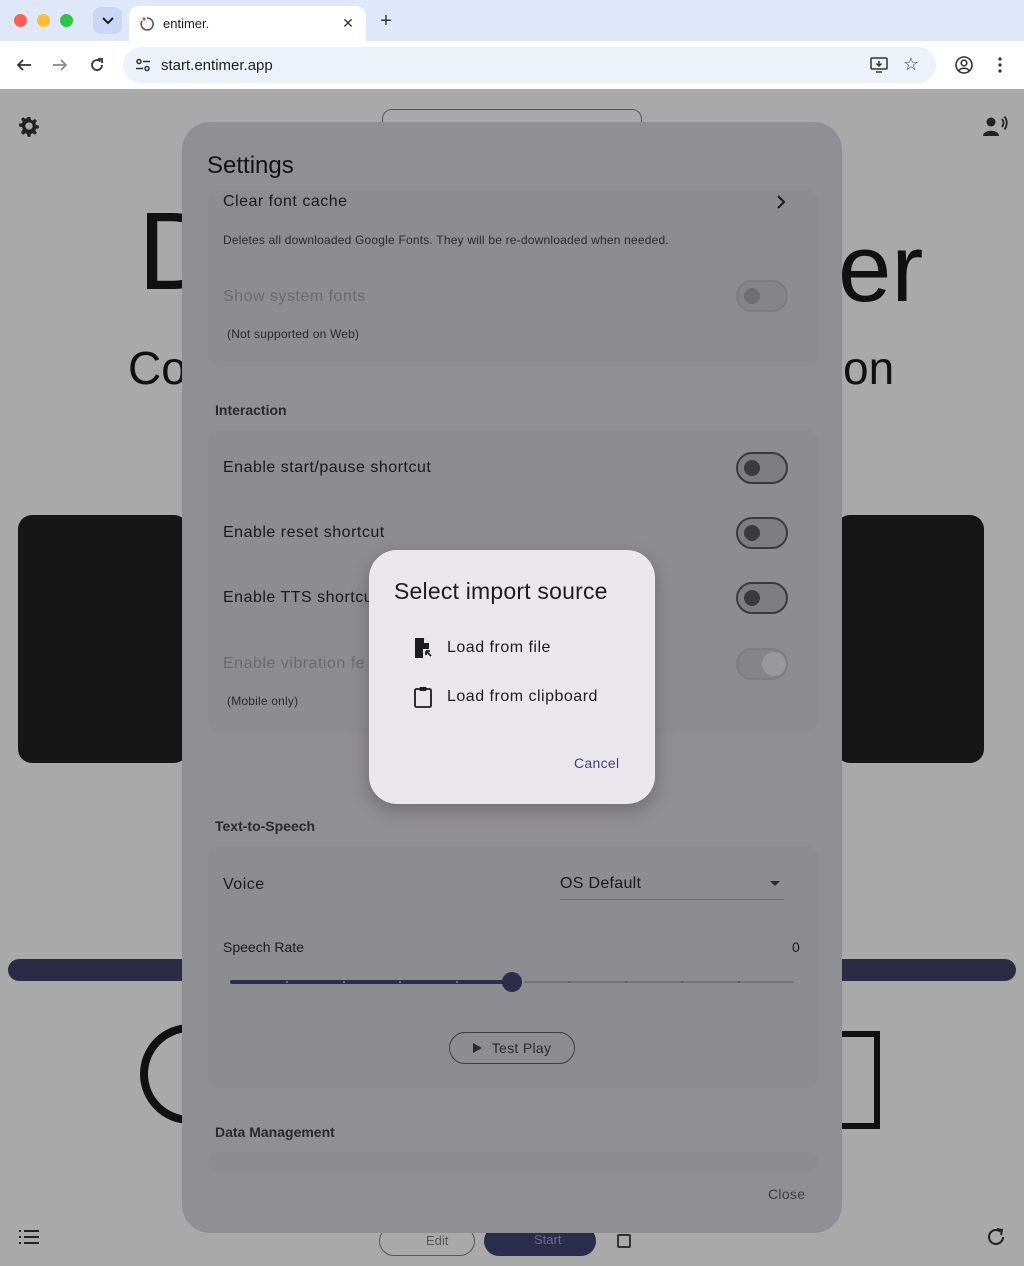 This screenshot has width=1024, height=1266. What do you see at coordinates (996, 1236) in the screenshot?
I see `reset-icon` at bounding box center [996, 1236].